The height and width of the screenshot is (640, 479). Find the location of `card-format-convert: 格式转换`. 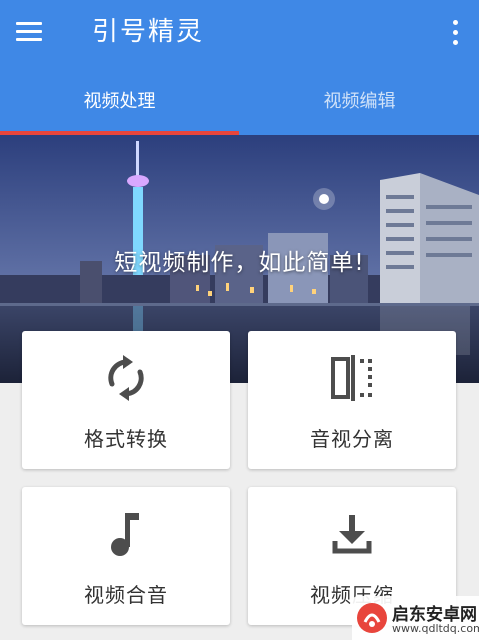

card-format-convert: 格式转换 is located at coordinates (126, 400).